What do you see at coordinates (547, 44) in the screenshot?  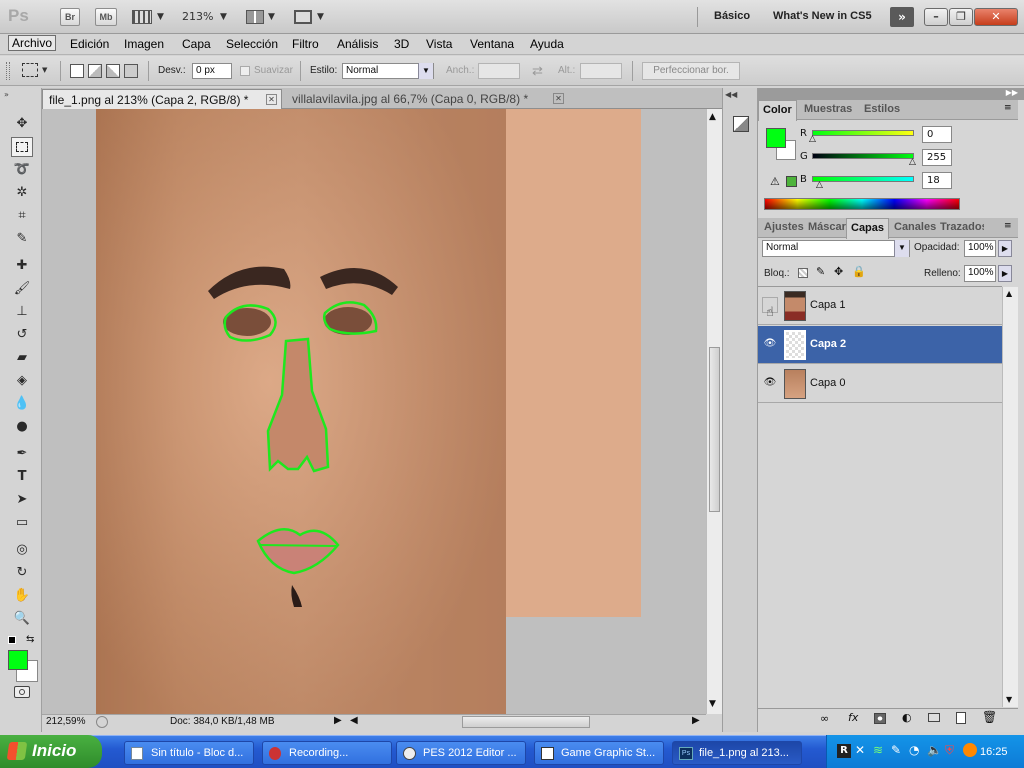 I see `menu-ayuda: Ayuda` at bounding box center [547, 44].